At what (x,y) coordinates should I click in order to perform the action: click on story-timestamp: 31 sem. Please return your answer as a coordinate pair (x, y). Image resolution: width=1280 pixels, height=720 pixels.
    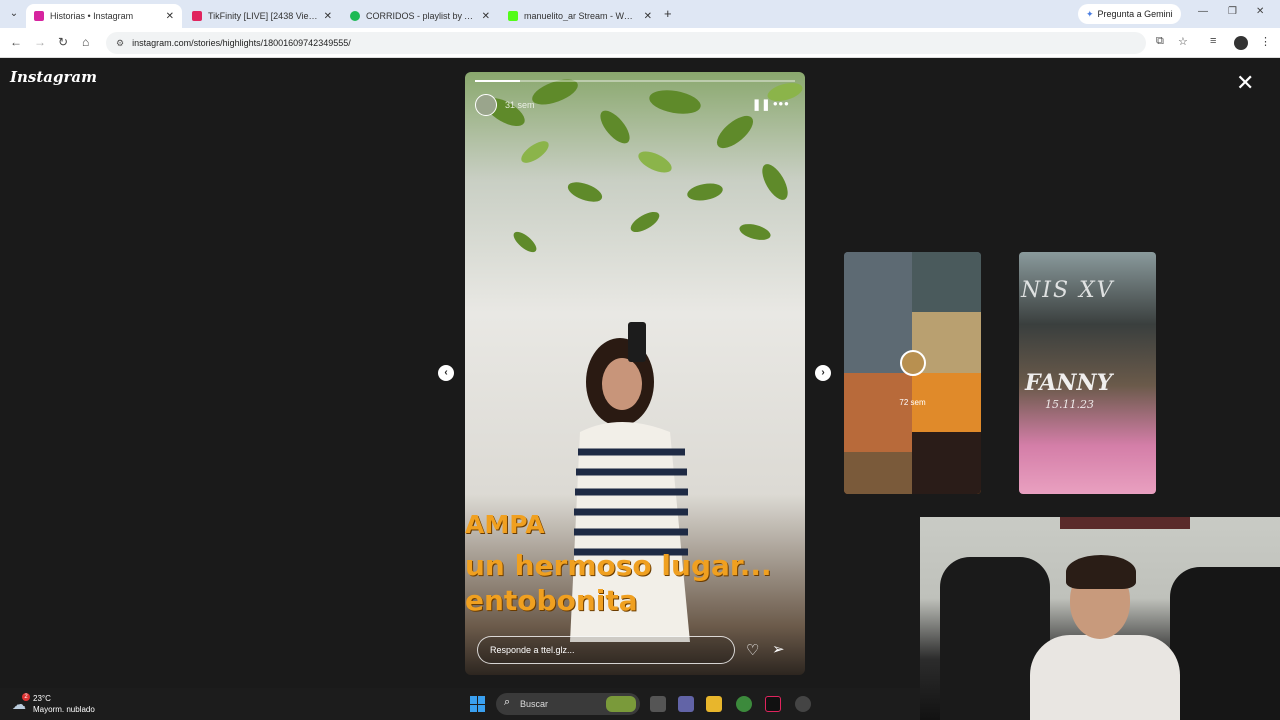
    Looking at the image, I should click on (520, 105).